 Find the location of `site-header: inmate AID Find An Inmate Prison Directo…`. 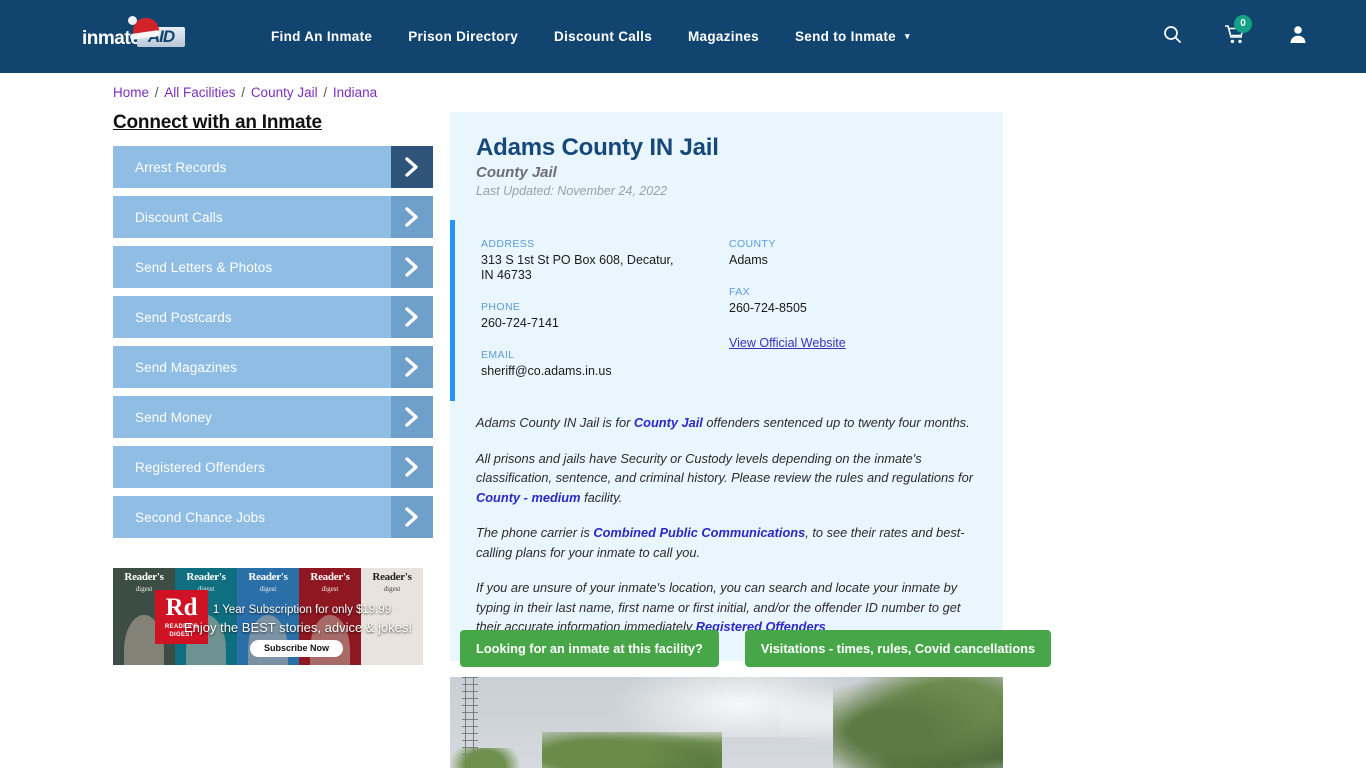

site-header: inmate AID Find An Inmate Prison Directo… is located at coordinates (683, 36).